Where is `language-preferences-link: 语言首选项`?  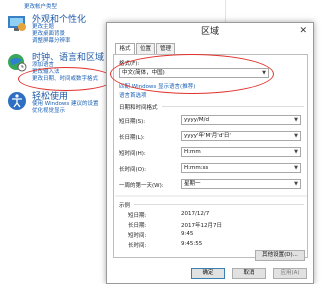 language-preferences-link: 语言首选项 is located at coordinates (133, 95).